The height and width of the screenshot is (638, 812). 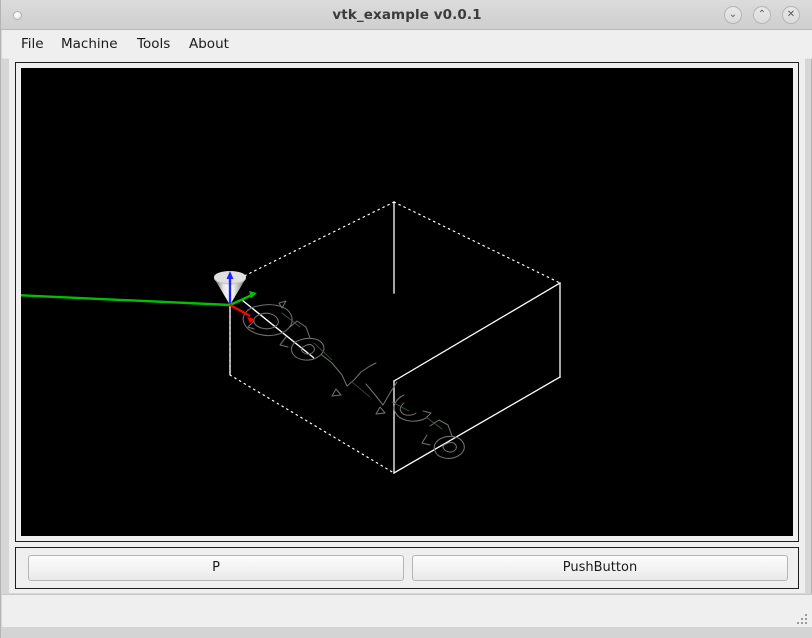 I want to click on window-title: vtk_example v0.0.1, so click(x=407, y=15).